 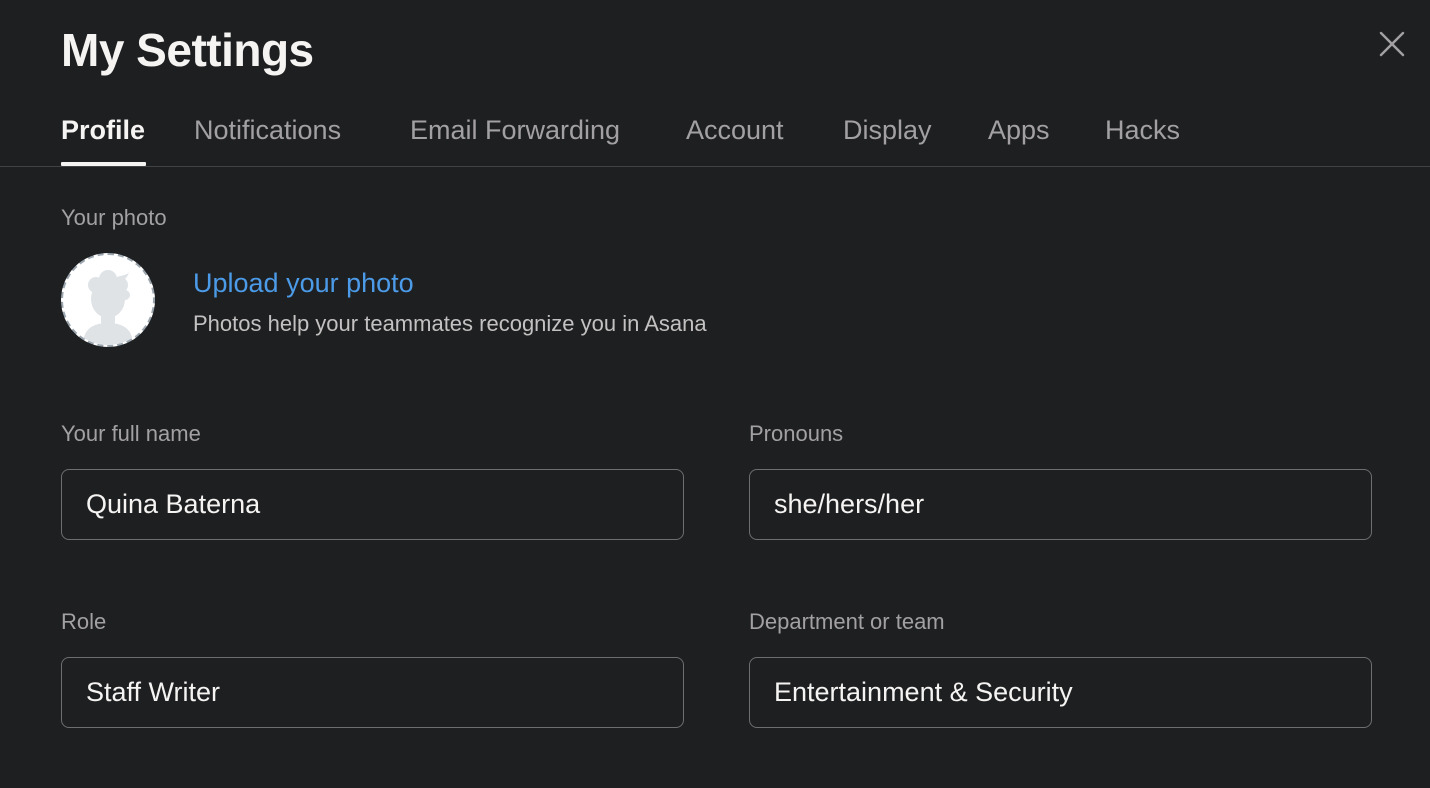 What do you see at coordinates (267, 130) in the screenshot?
I see `tab-notifications: Notifications` at bounding box center [267, 130].